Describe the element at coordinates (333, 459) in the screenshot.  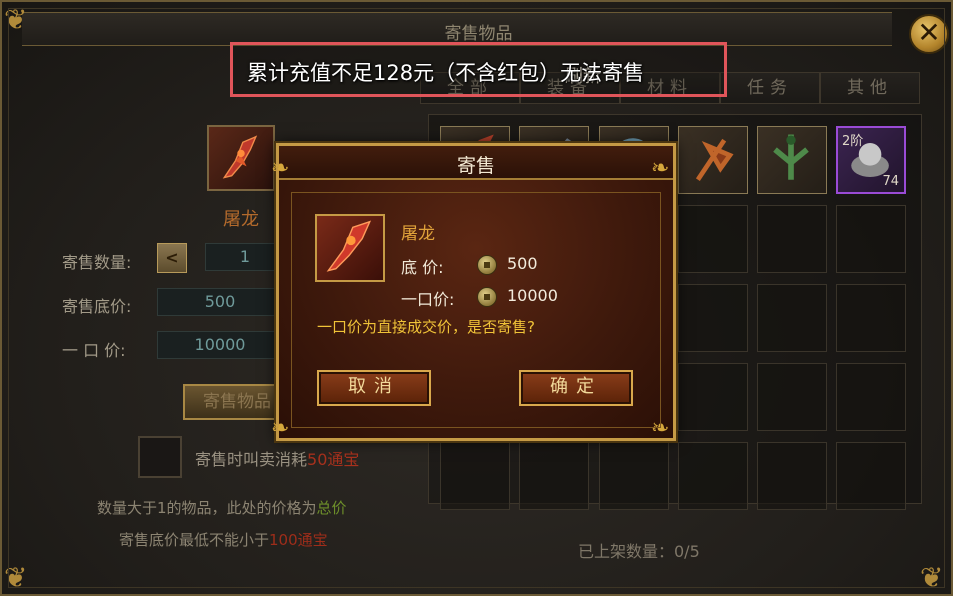
I see `shout-cost: 50通宝` at that location.